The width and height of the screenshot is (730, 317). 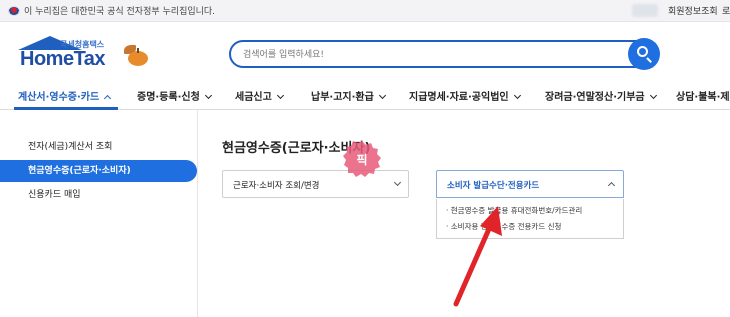 I want to click on stamp-text: 픽, so click(x=362, y=160).